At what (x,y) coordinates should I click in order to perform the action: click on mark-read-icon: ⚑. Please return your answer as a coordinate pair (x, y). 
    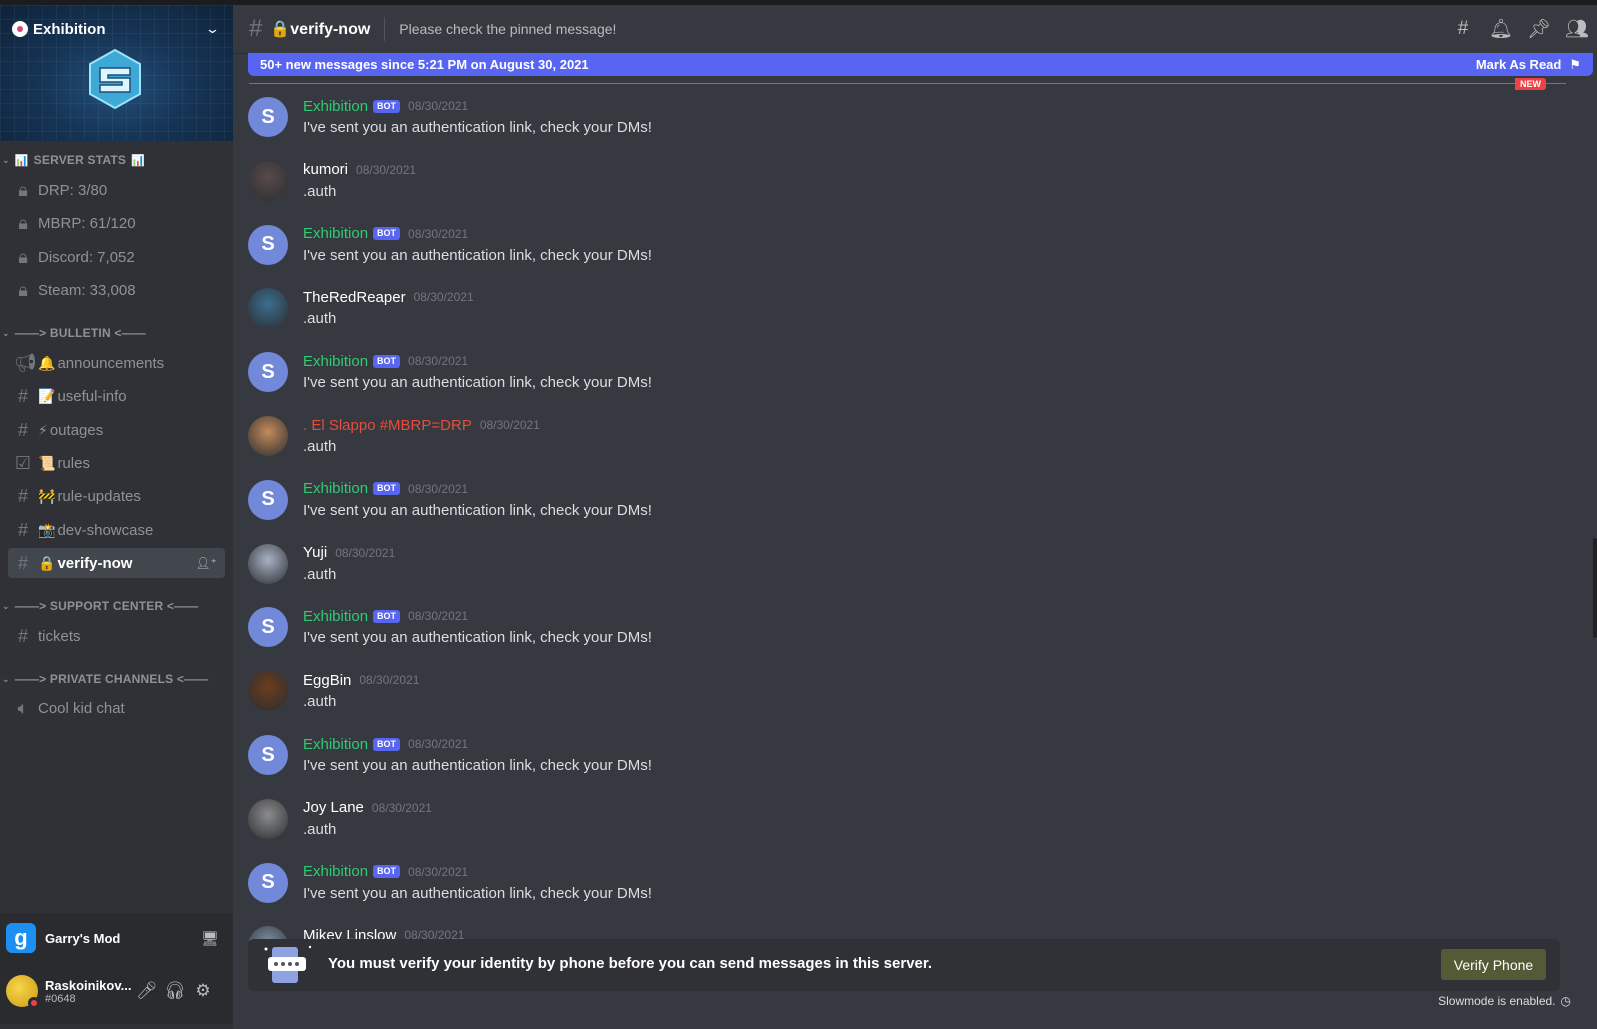
    Looking at the image, I should click on (1575, 64).